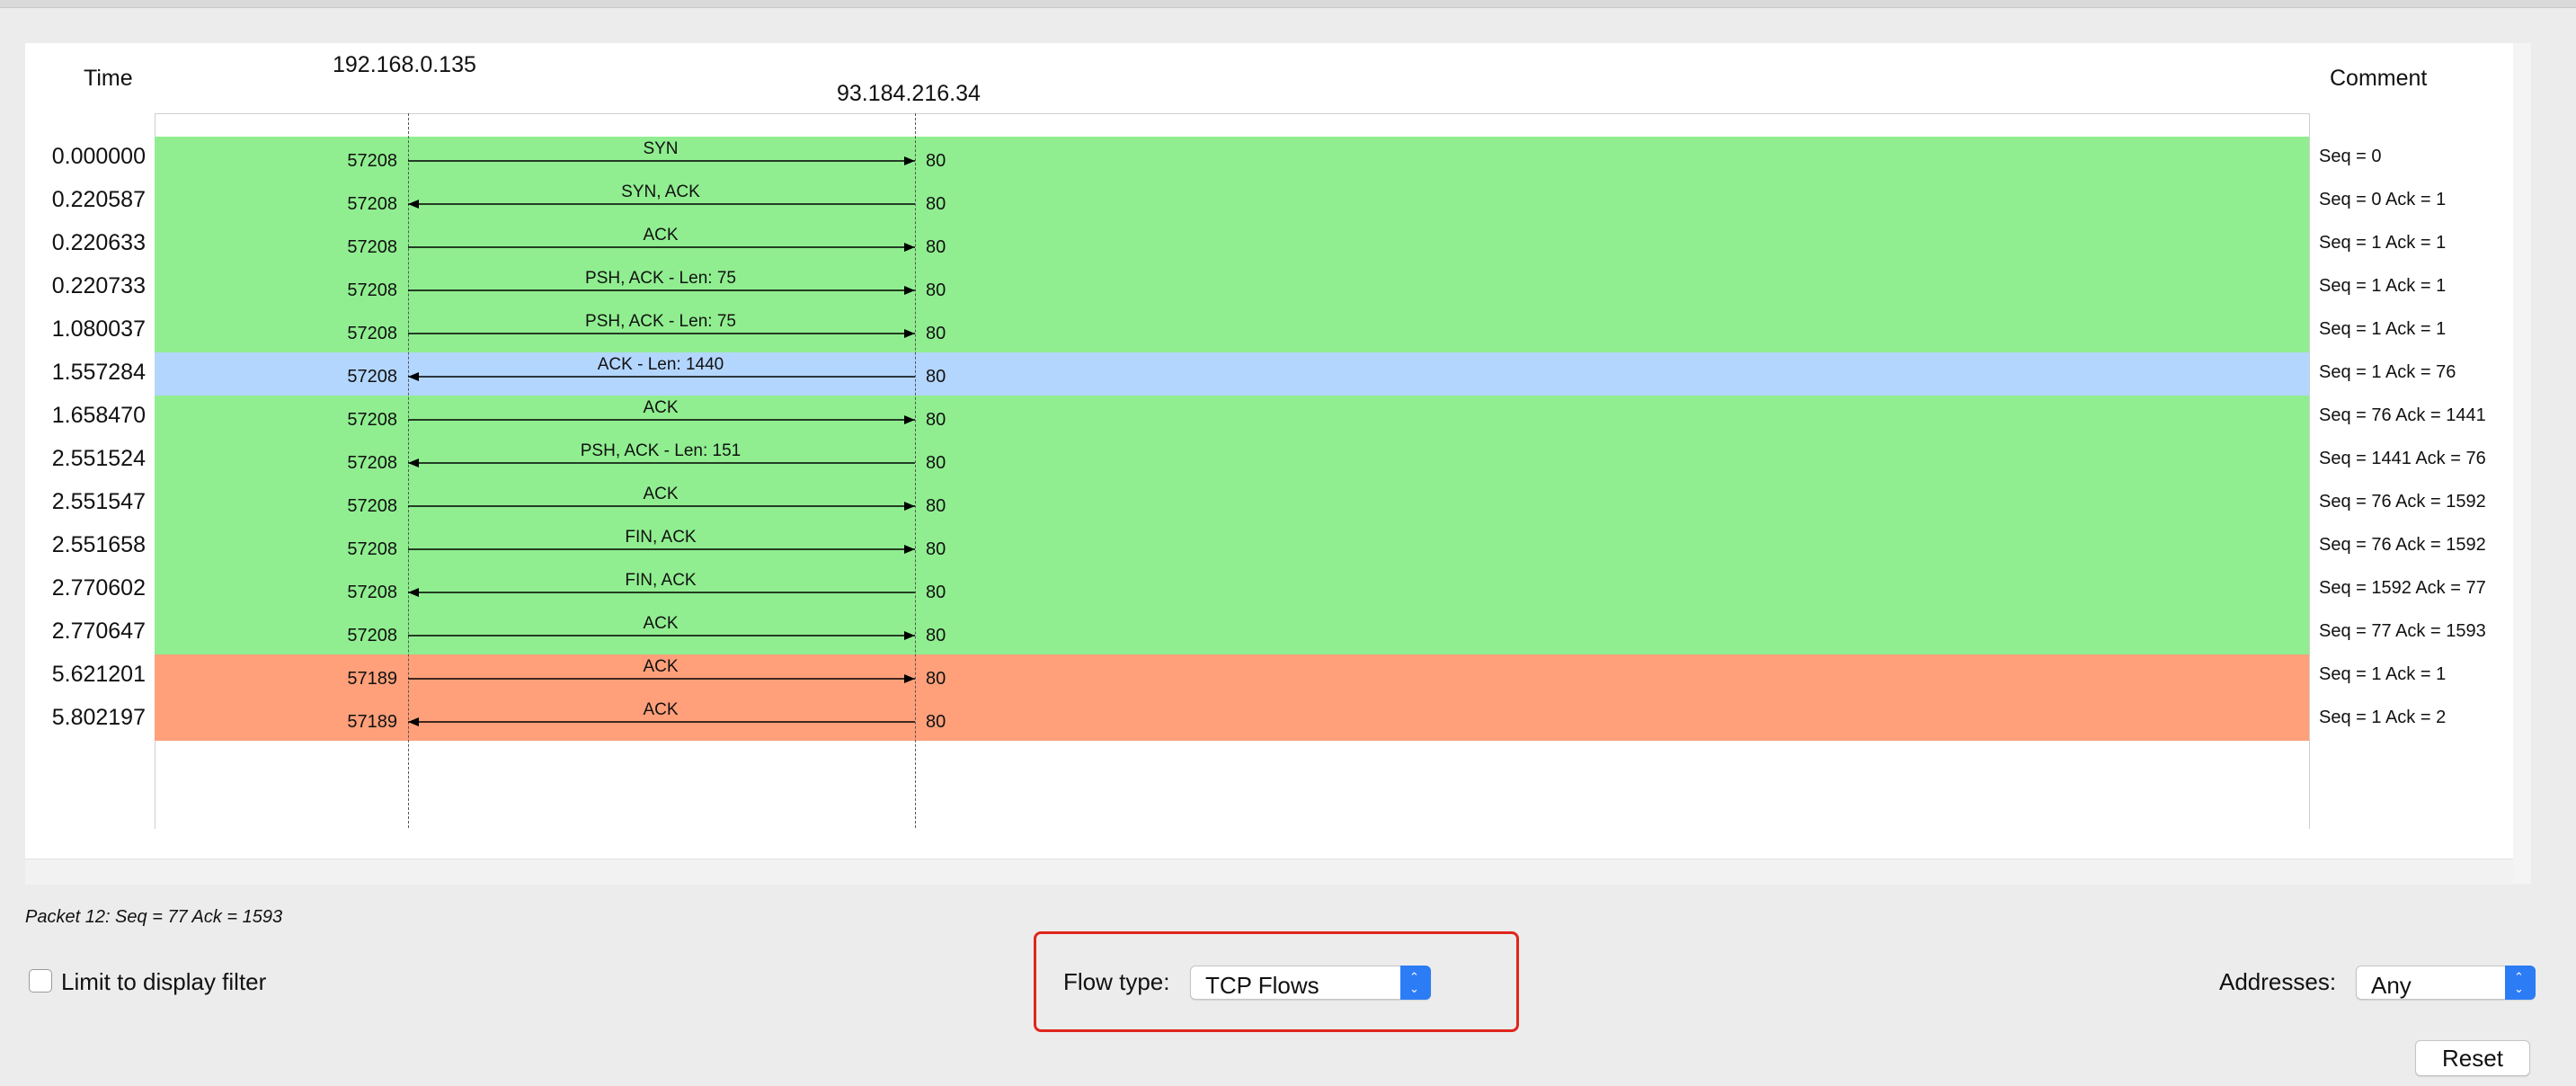  Describe the element at coordinates (2446, 983) in the screenshot. I see `addresses-select: Any ⌃ ⌄` at that location.